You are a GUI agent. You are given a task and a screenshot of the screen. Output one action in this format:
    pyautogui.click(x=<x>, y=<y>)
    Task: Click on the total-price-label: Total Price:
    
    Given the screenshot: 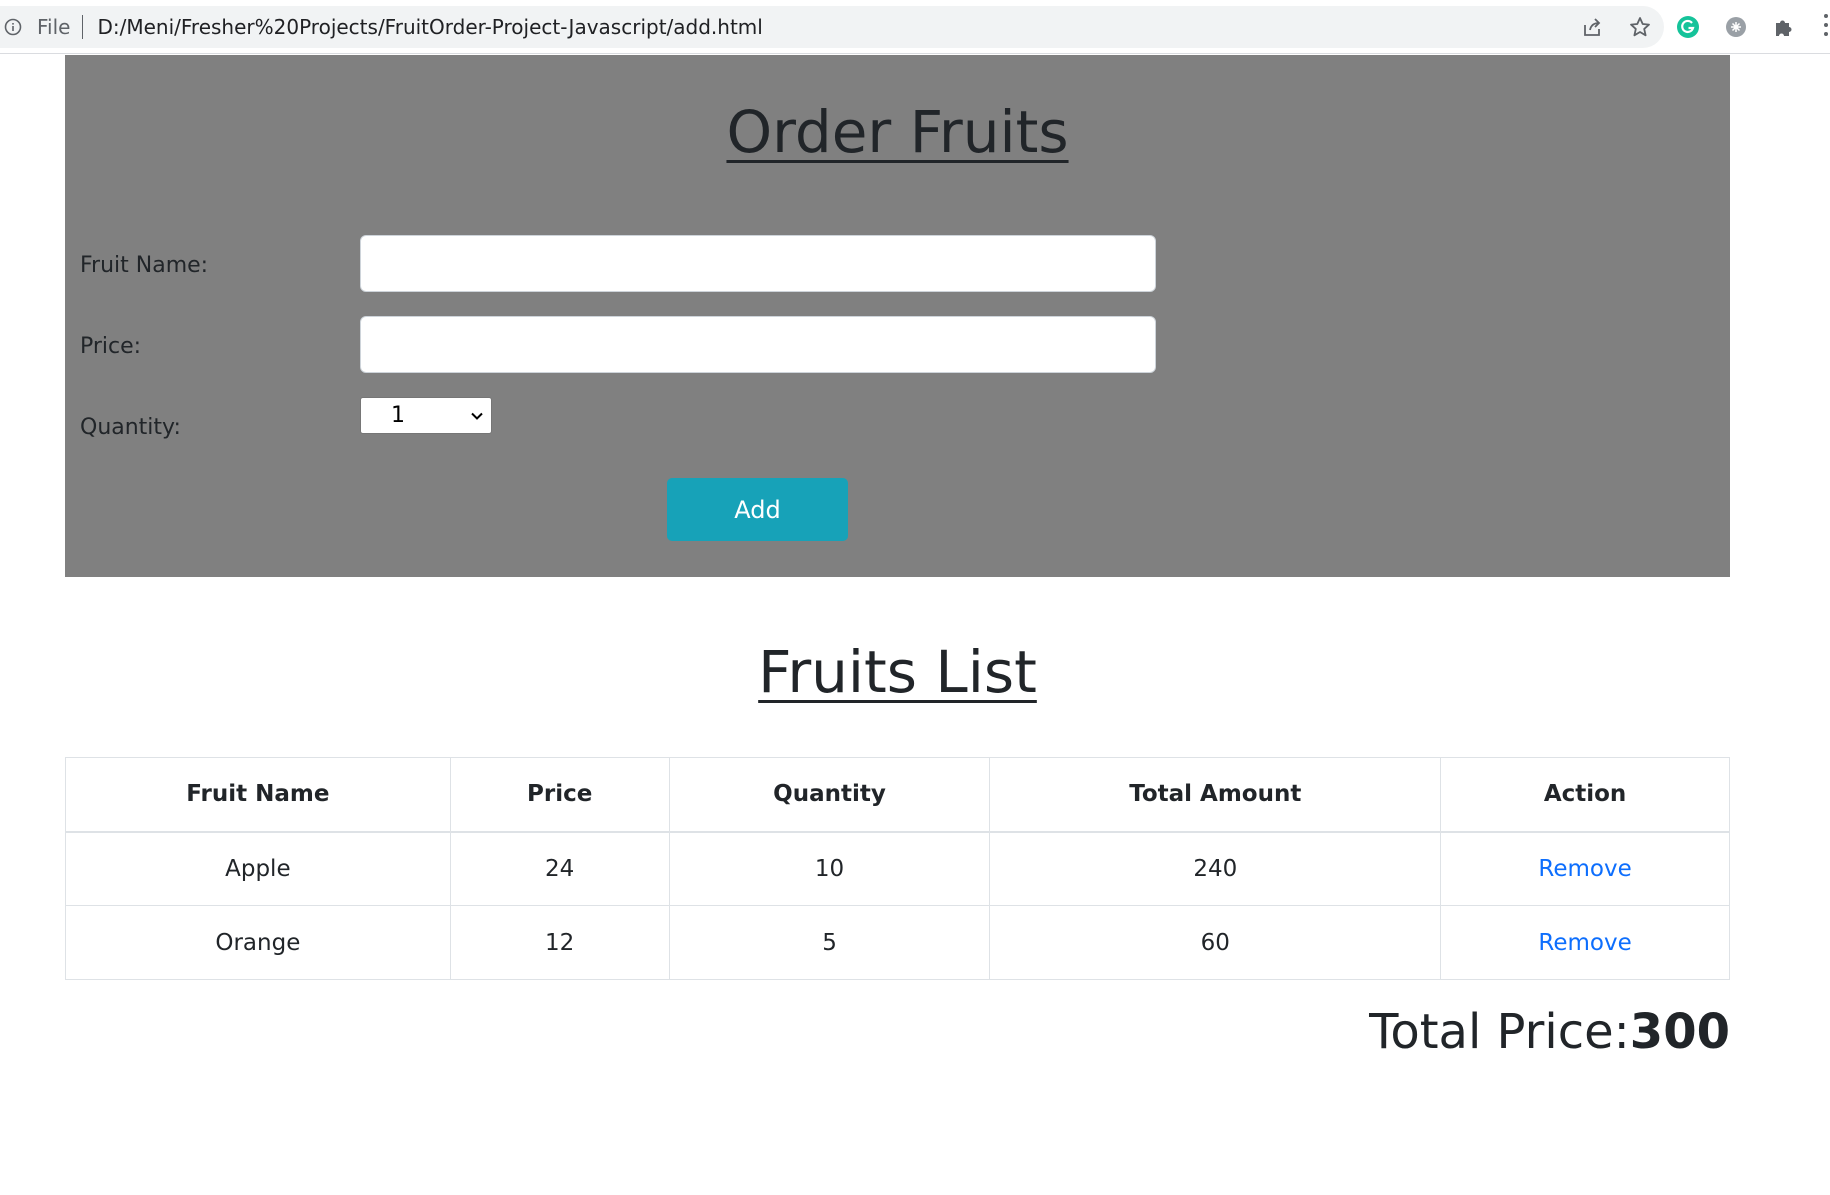 What is the action you would take?
    pyautogui.click(x=1499, y=1032)
    